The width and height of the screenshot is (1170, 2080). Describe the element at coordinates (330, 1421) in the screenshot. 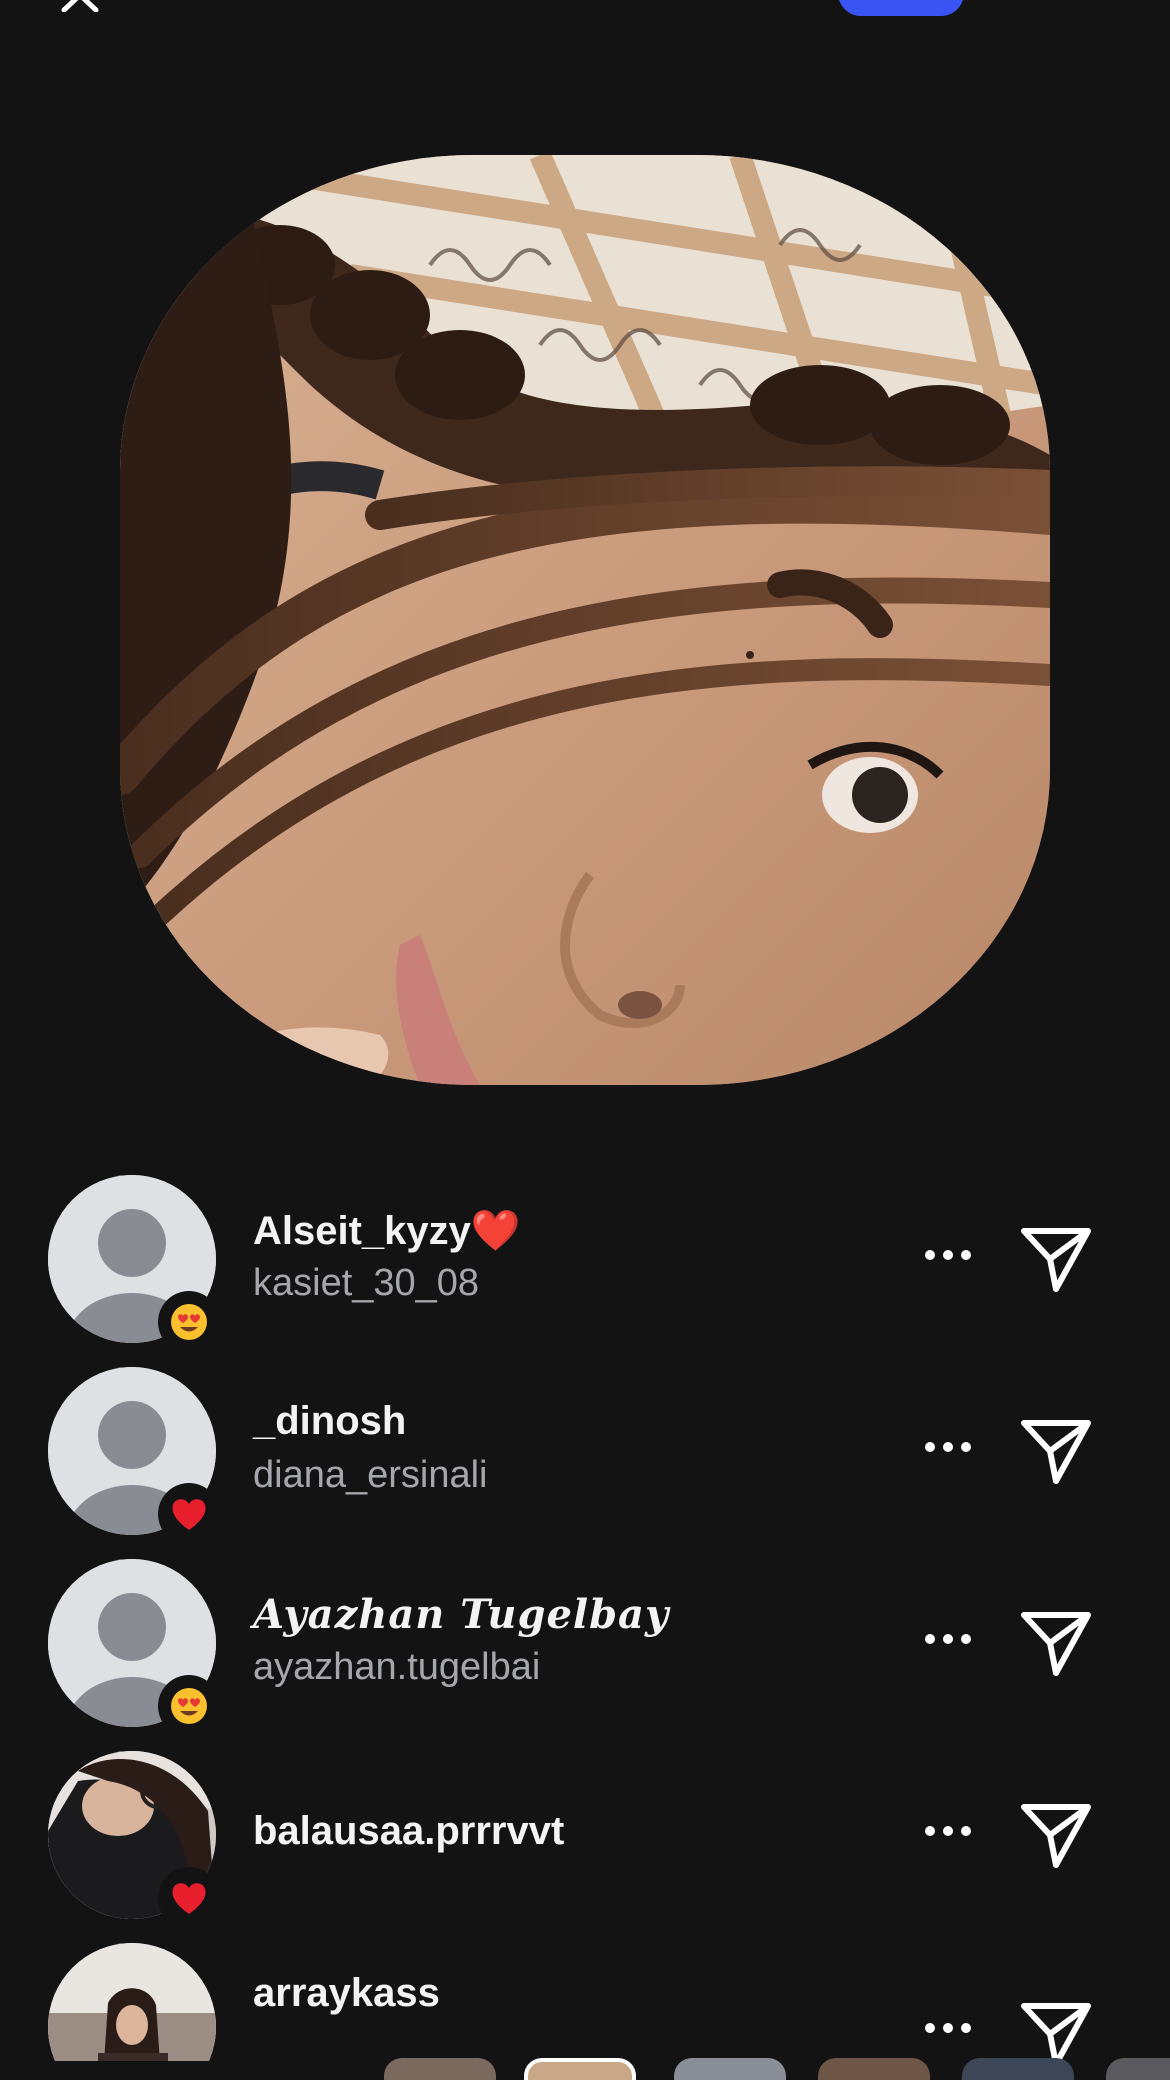

I see `viewer-display-name: _dinosh` at that location.